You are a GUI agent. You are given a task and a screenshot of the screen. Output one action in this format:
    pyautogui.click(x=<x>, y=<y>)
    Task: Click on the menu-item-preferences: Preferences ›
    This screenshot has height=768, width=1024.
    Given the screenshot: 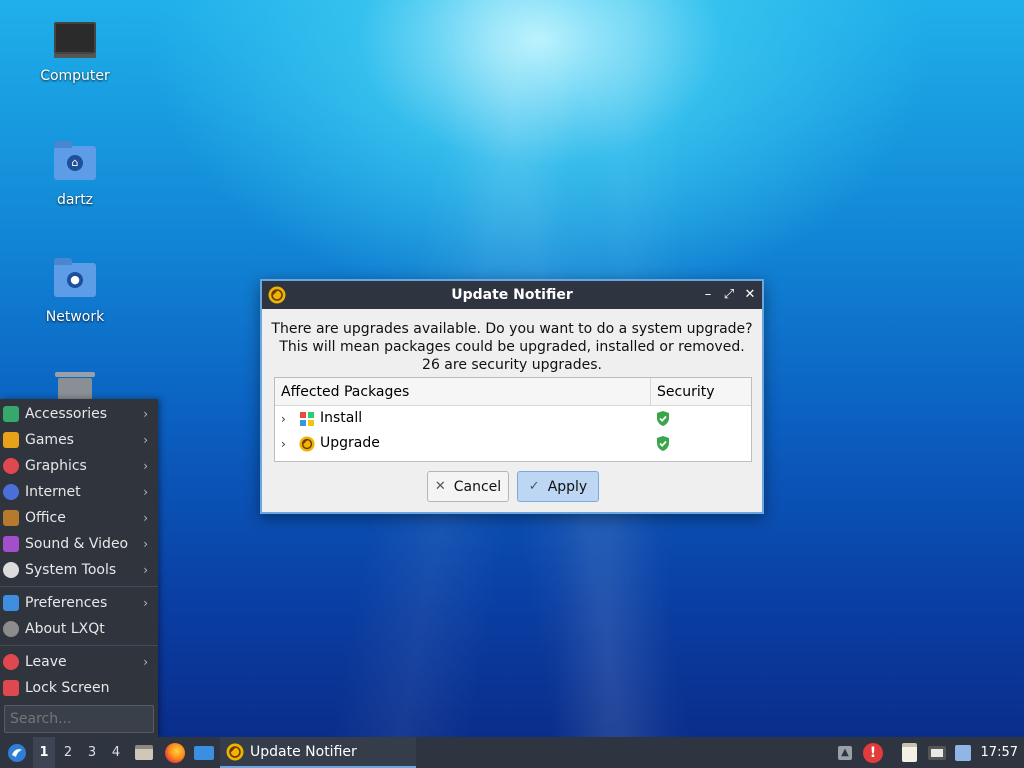 What is the action you would take?
    pyautogui.click(x=79, y=603)
    